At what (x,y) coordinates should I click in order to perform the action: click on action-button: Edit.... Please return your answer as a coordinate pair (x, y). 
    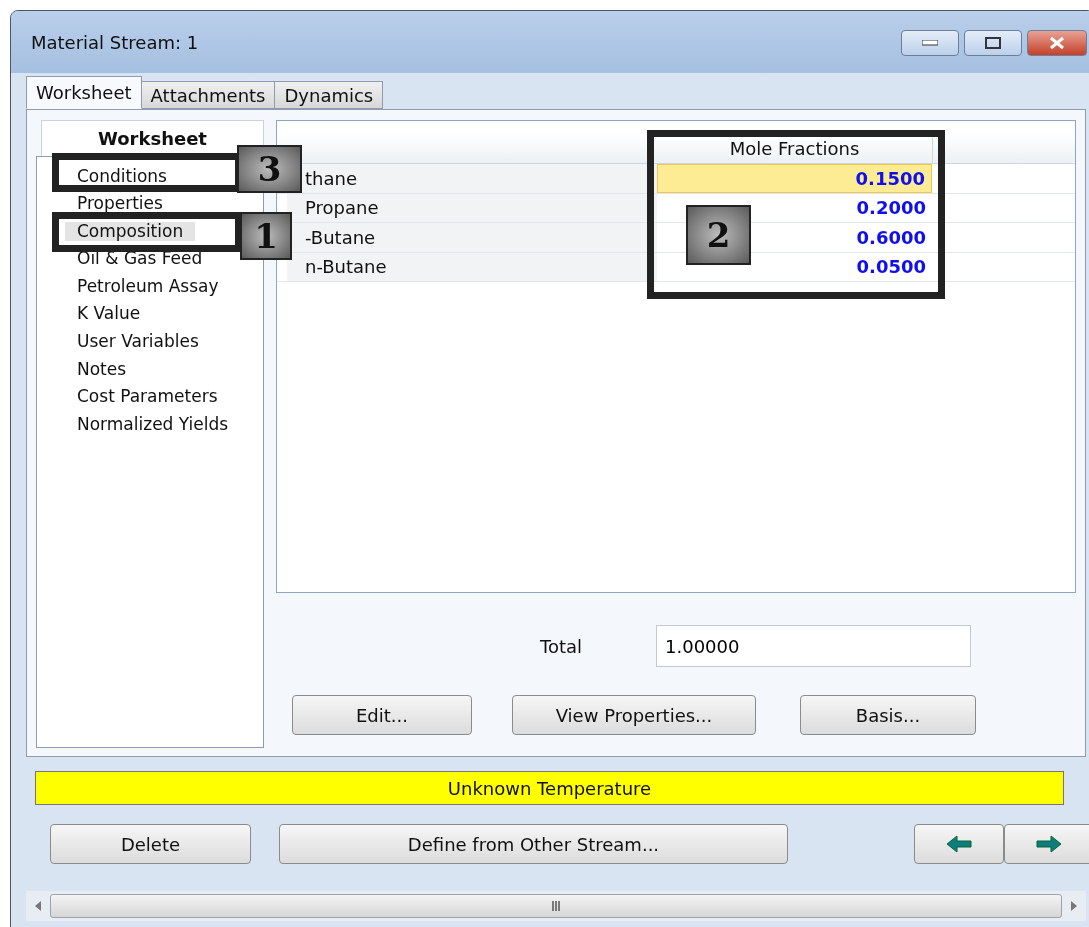
    Looking at the image, I should click on (382, 715).